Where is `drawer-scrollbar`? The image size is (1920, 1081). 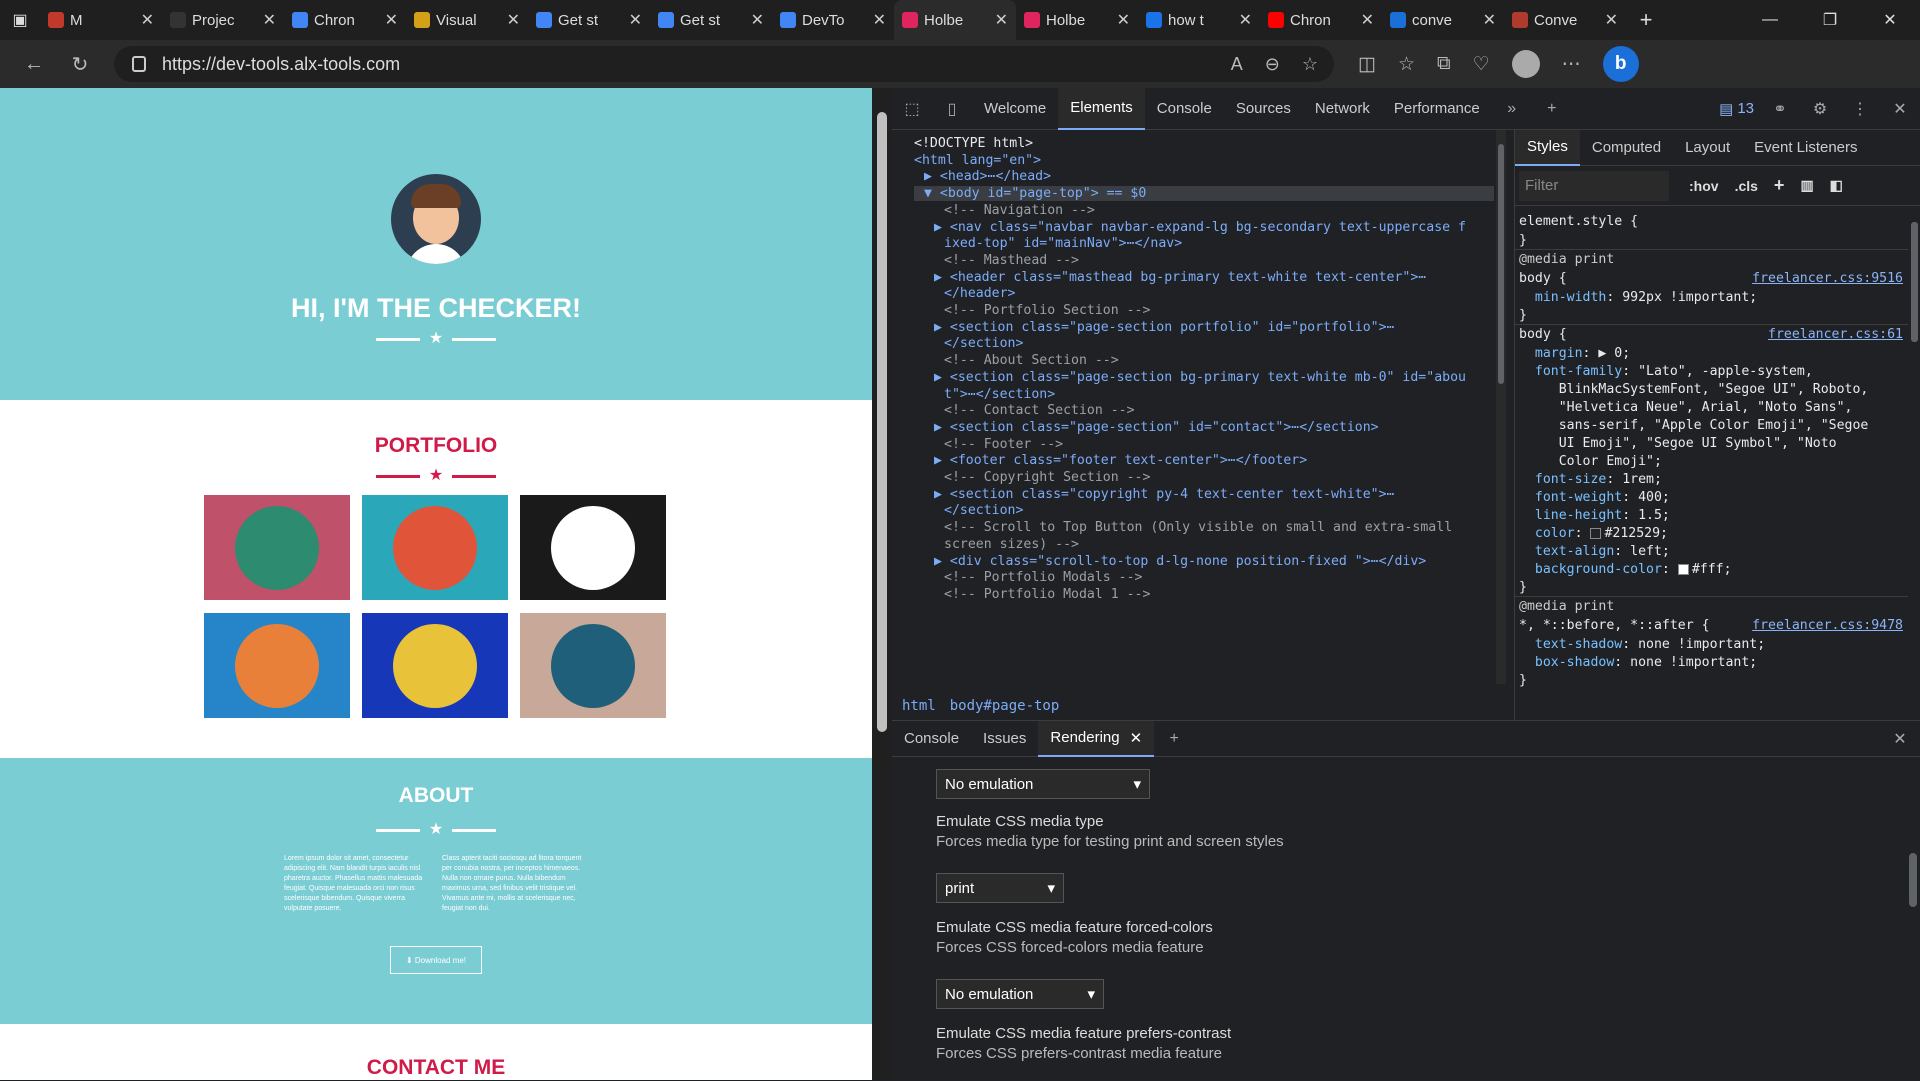
drawer-scrollbar is located at coordinates (1913, 919).